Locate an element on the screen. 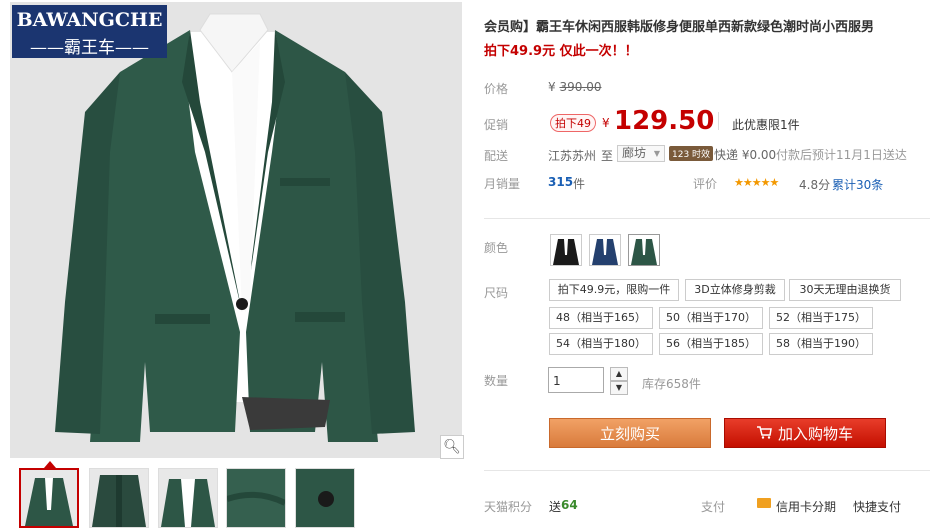  original-price: ¥ 390.00 is located at coordinates (574, 87).